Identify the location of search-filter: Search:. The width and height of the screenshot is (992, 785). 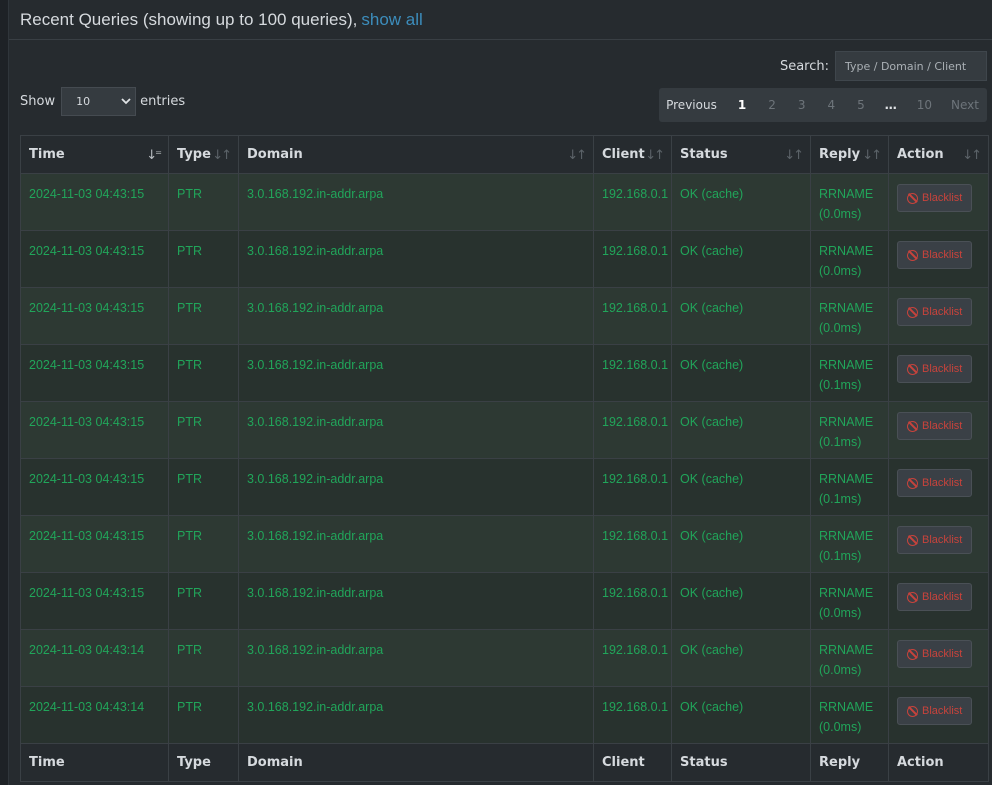
(883, 66).